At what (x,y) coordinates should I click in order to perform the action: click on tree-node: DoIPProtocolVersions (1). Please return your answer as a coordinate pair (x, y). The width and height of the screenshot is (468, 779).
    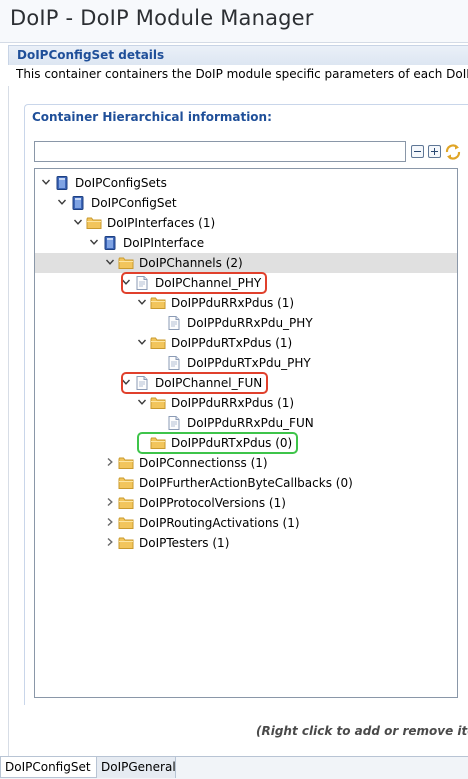
    Looking at the image, I should click on (246, 503).